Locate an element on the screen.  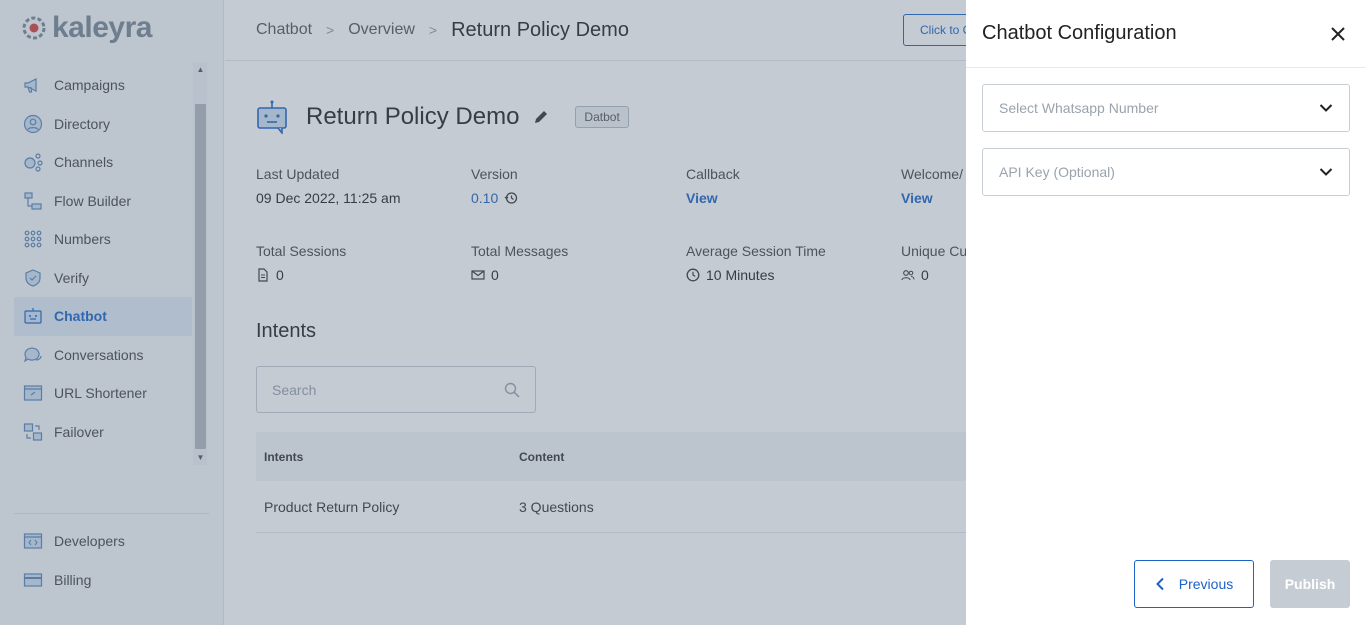
whatsapp-number-select: Select Whatsapp Number is located at coordinates (1166, 108).